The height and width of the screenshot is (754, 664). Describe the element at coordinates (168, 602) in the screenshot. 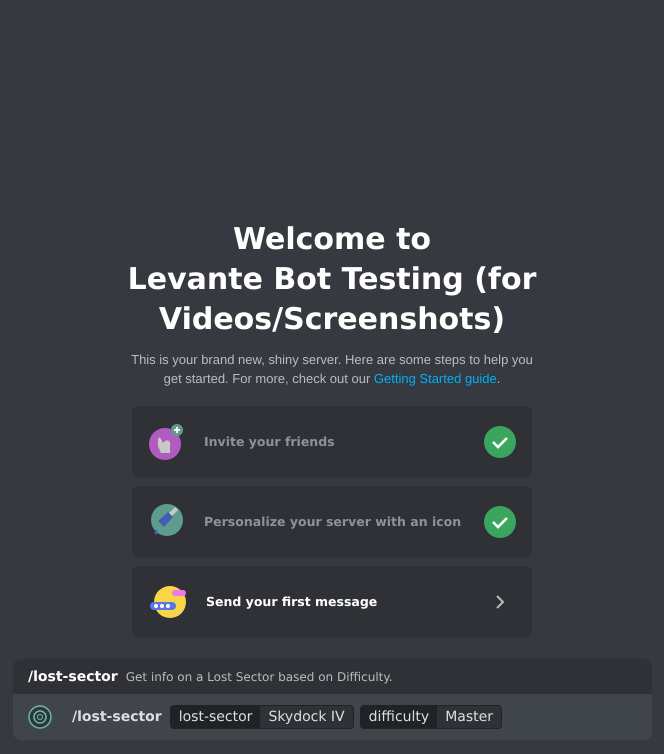

I see `chat-bubble-icon` at that location.